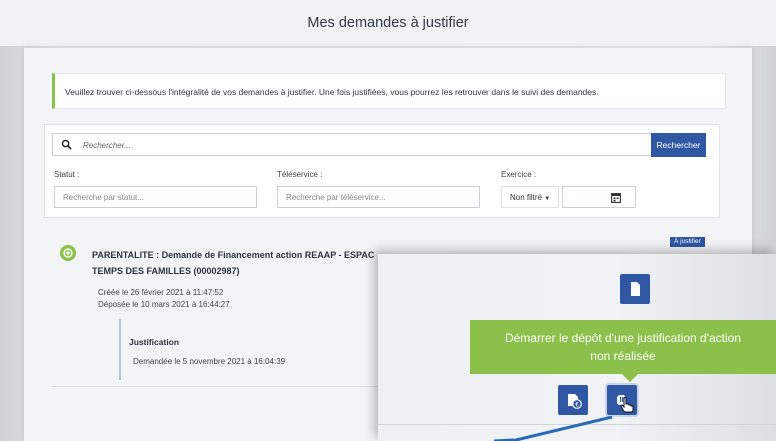 The image size is (776, 441). What do you see at coordinates (553, 428) in the screenshot?
I see `arrow-annotation-icon` at bounding box center [553, 428].